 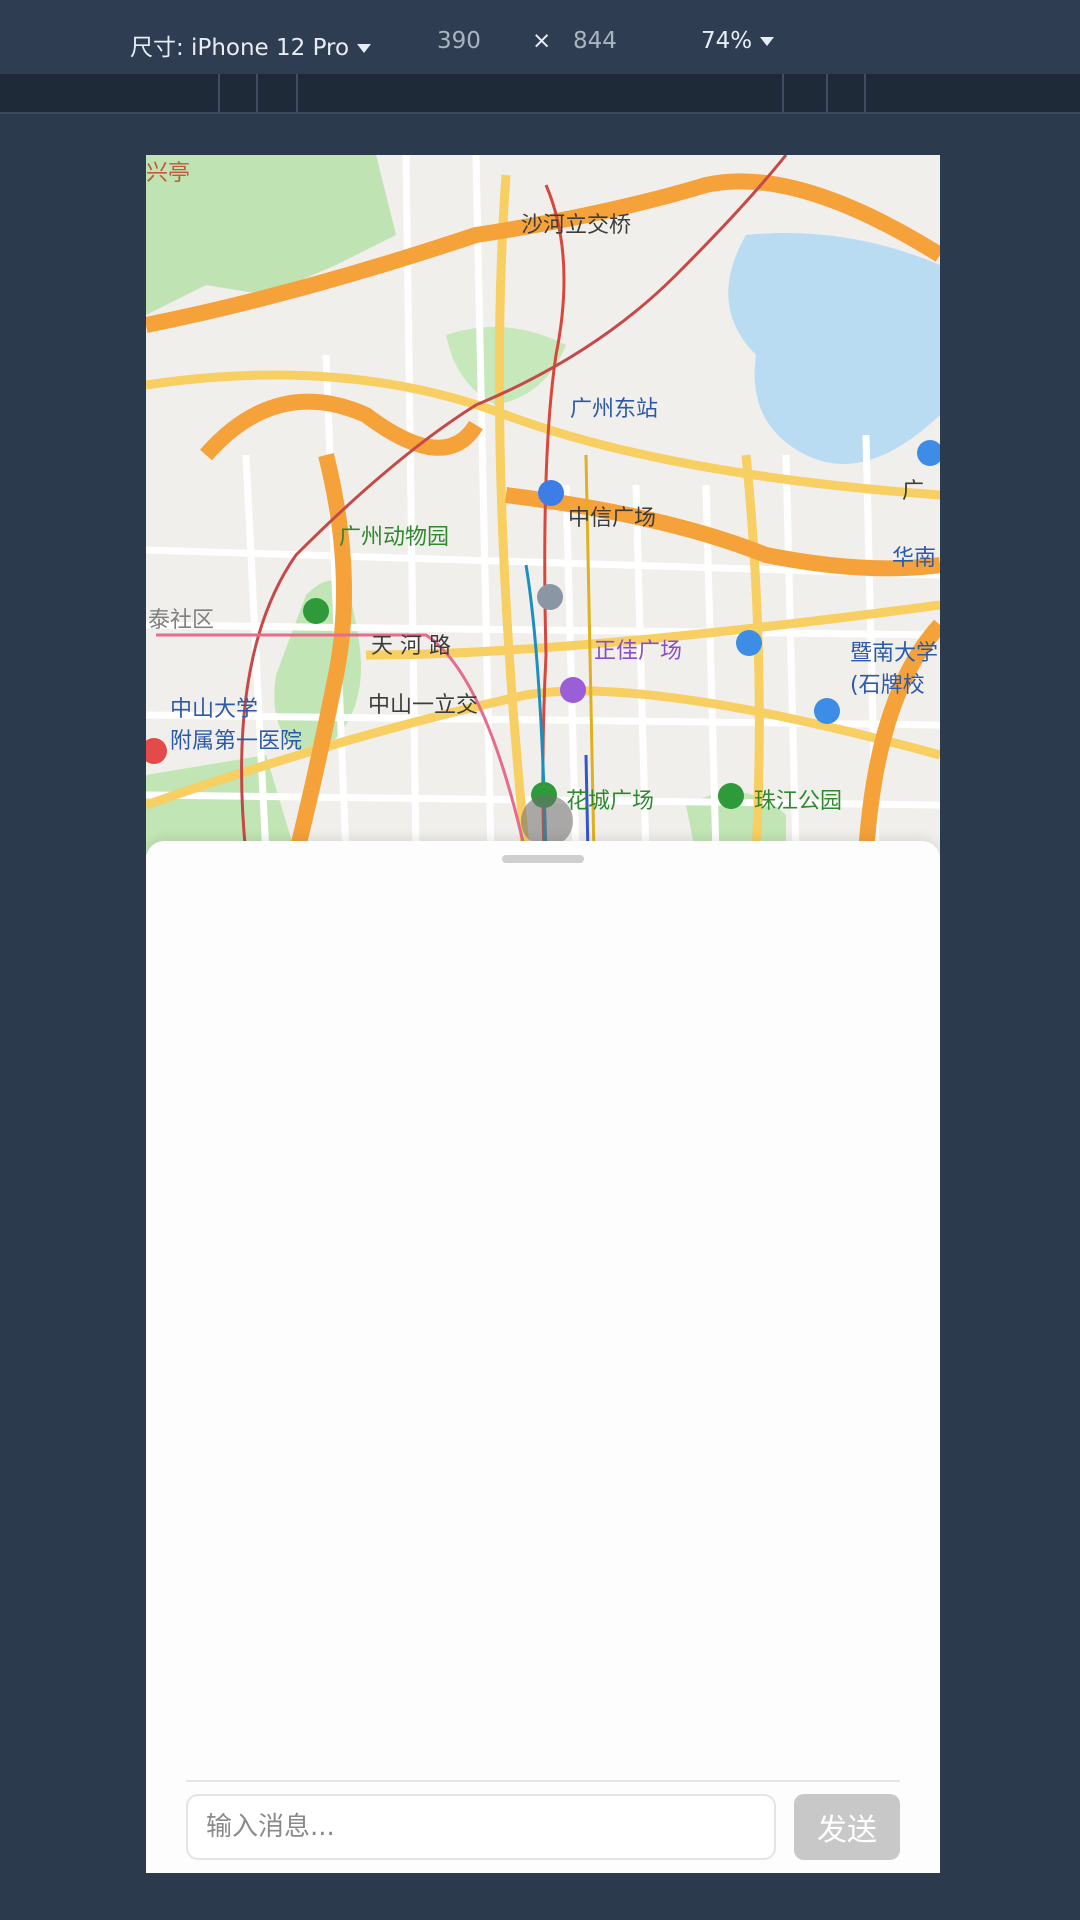 What do you see at coordinates (887, 685) in the screenshot?
I see `map-label-jinan-campus: (石牌校` at bounding box center [887, 685].